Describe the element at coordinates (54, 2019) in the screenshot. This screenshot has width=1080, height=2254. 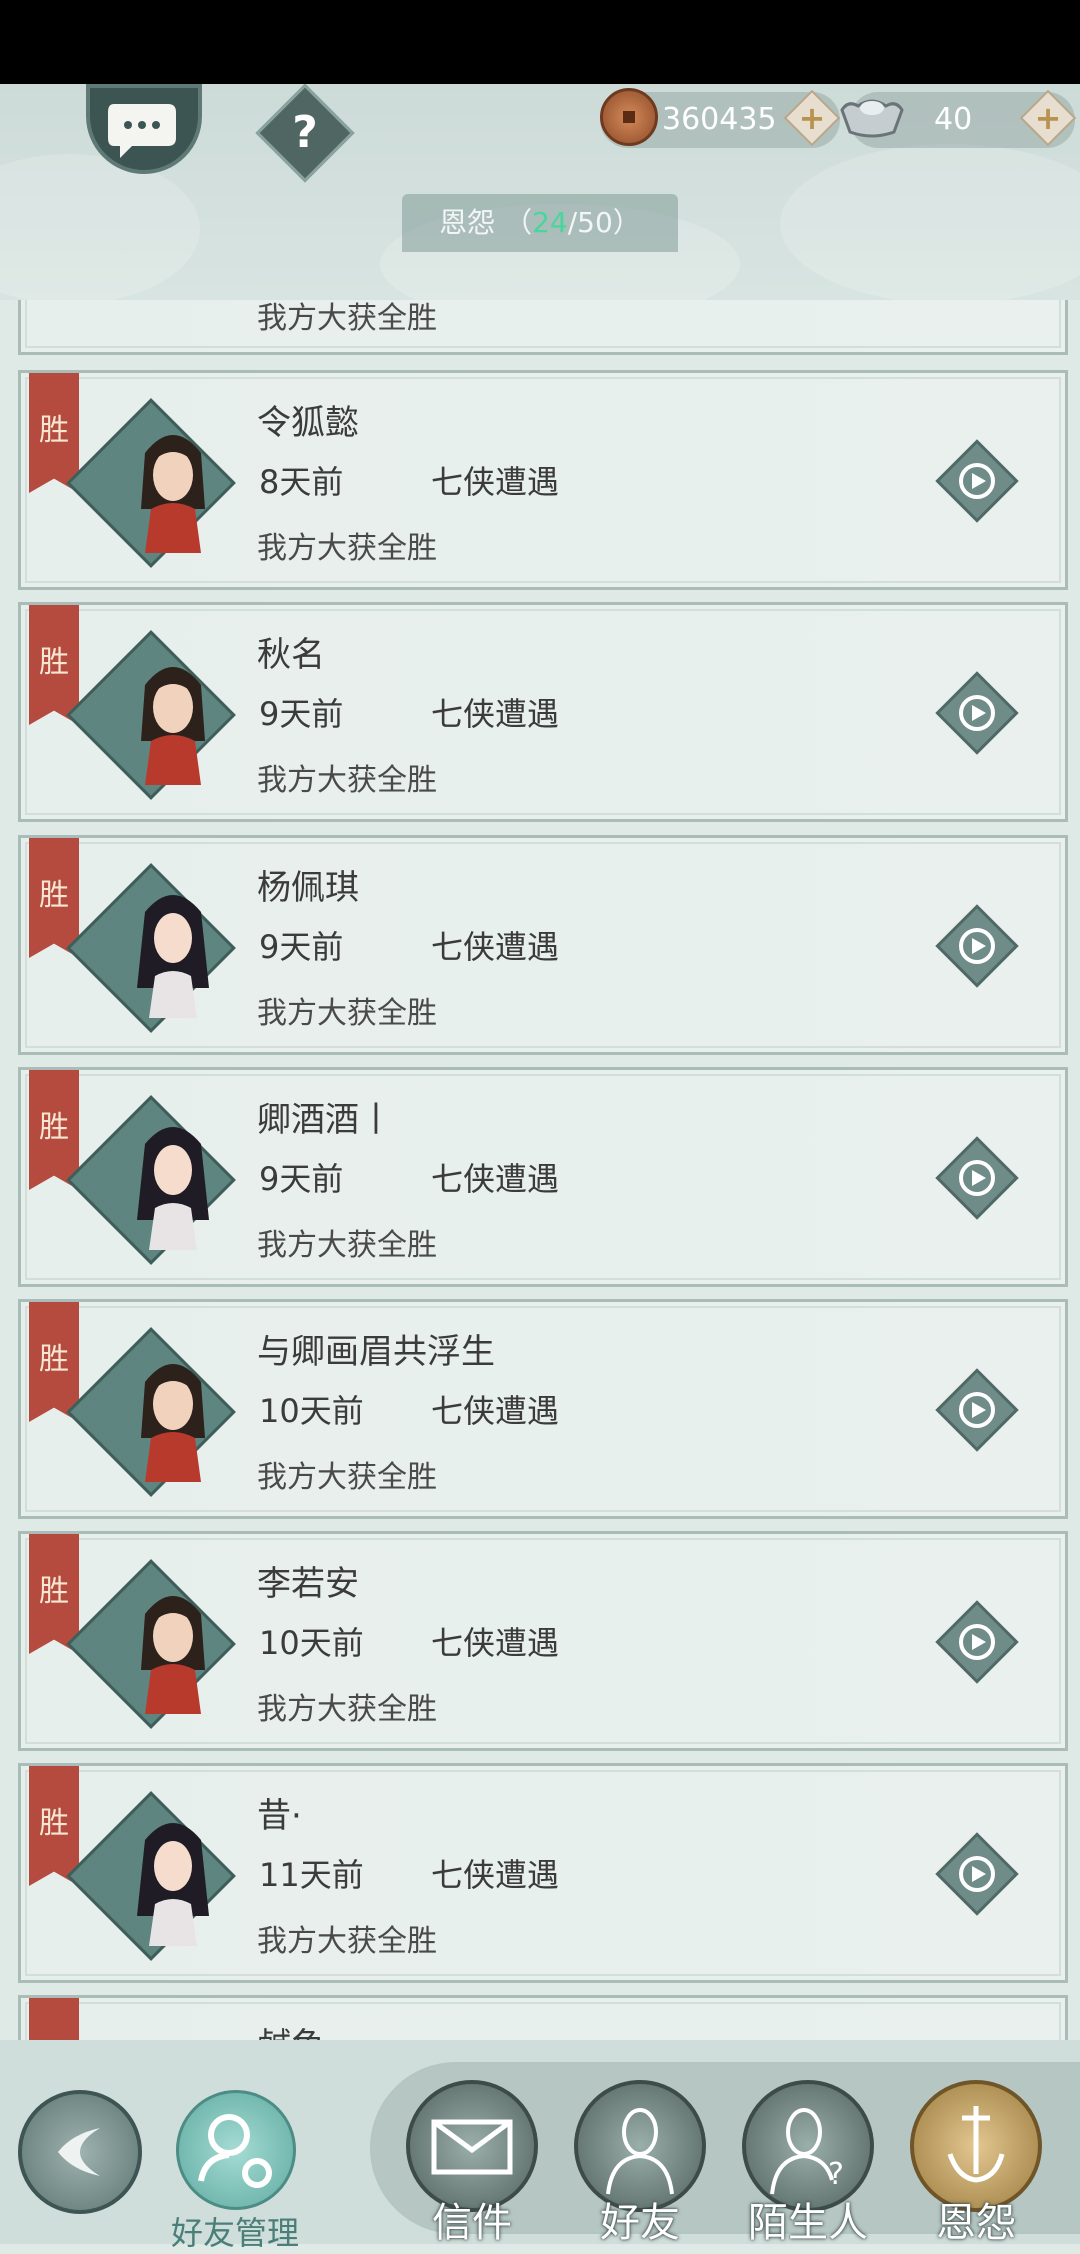
I see `win-tag` at that location.